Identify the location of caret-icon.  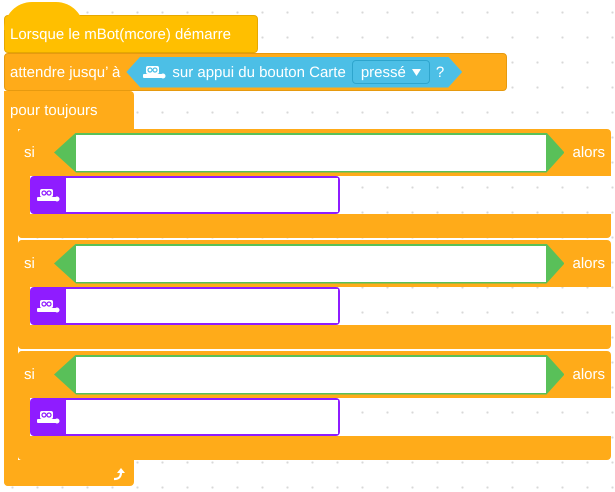
(416, 72).